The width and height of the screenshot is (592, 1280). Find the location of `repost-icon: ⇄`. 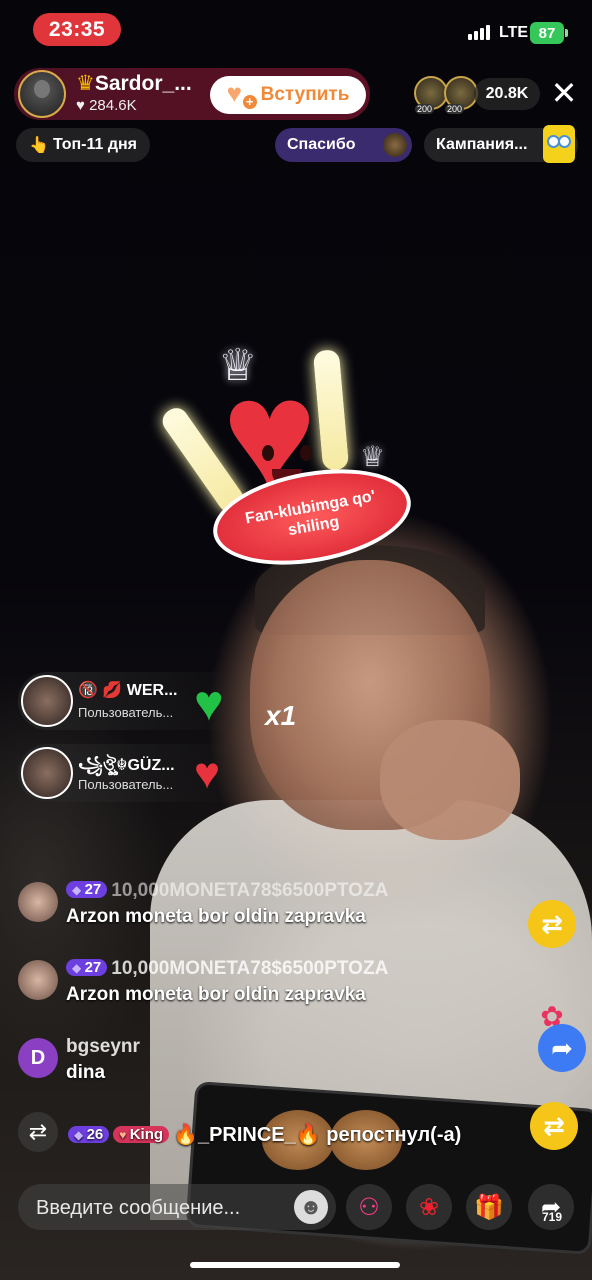

repost-icon: ⇄ is located at coordinates (38, 1132).